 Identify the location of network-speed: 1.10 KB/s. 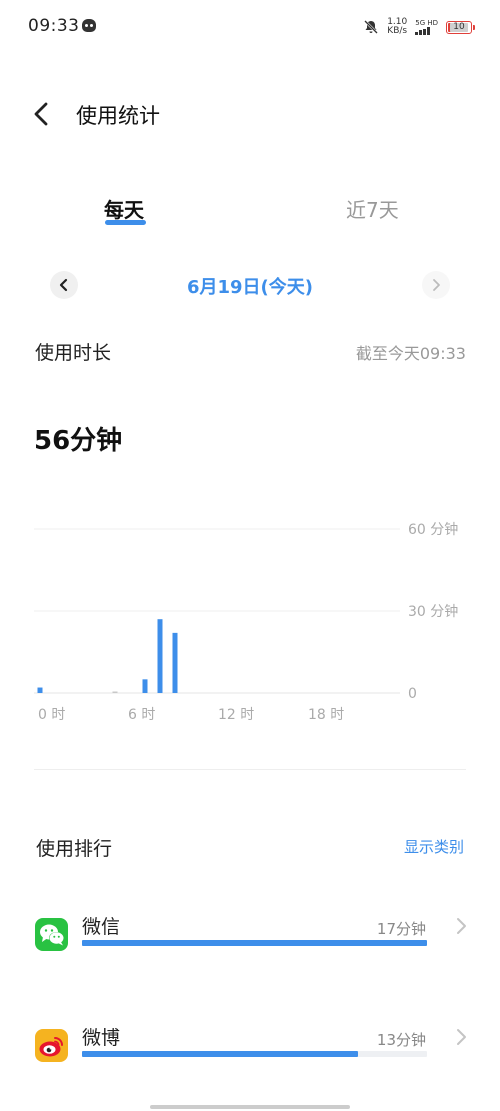
(397, 27).